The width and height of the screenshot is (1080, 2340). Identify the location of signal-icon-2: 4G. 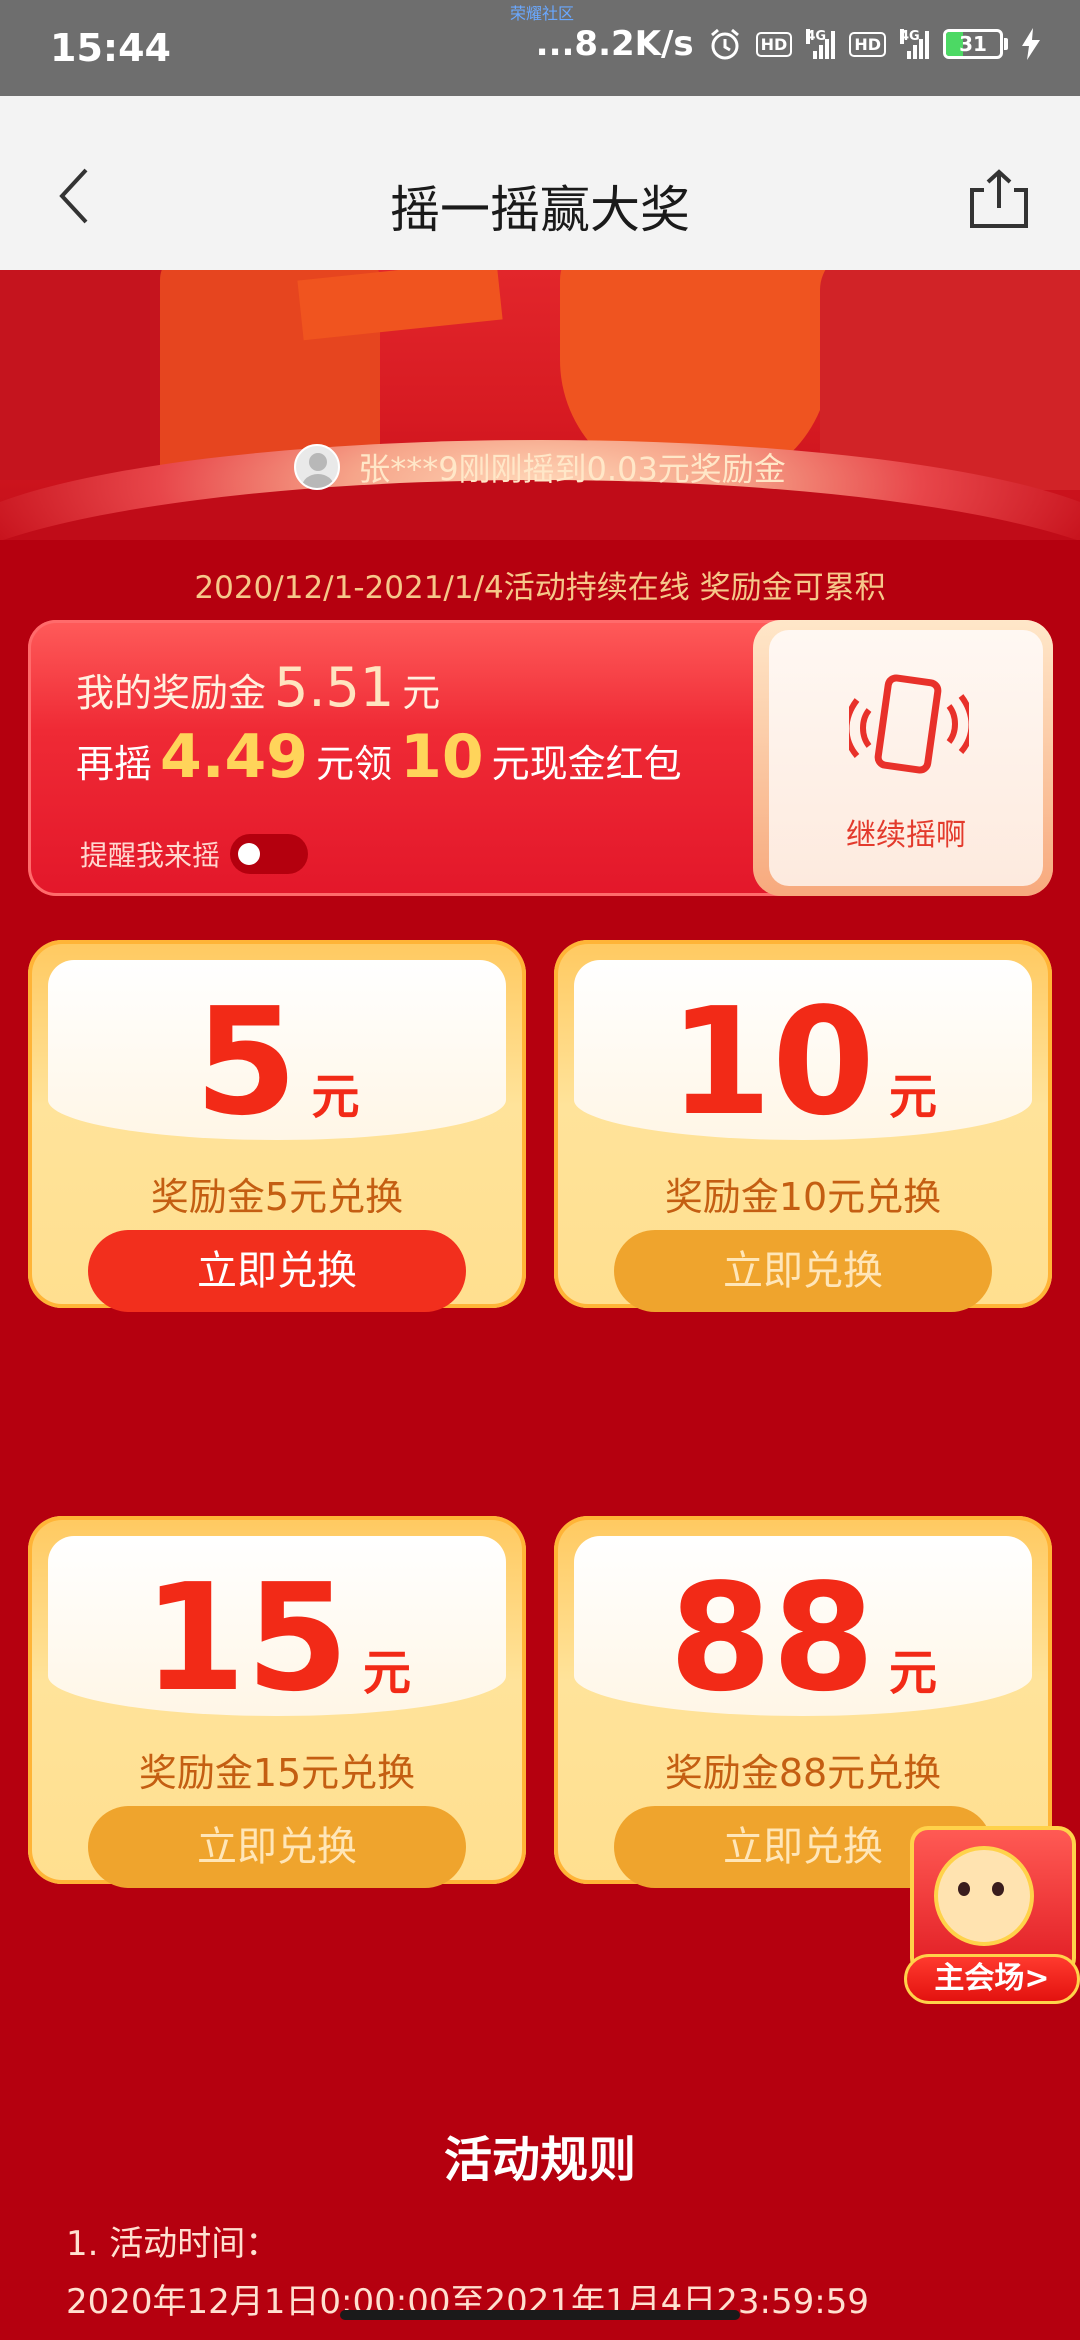
(914, 44).